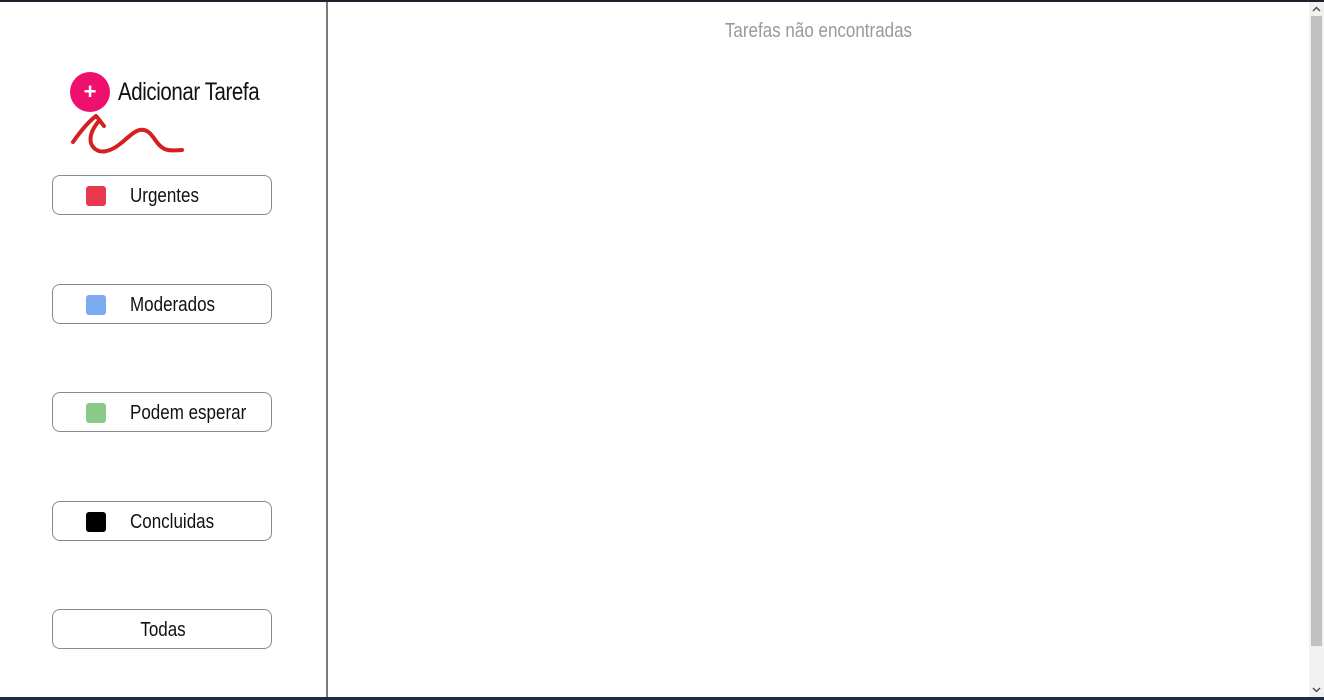 This screenshot has height=700, width=1324. Describe the element at coordinates (96, 413) in the screenshot. I see `can-wait-color-swatch` at that location.